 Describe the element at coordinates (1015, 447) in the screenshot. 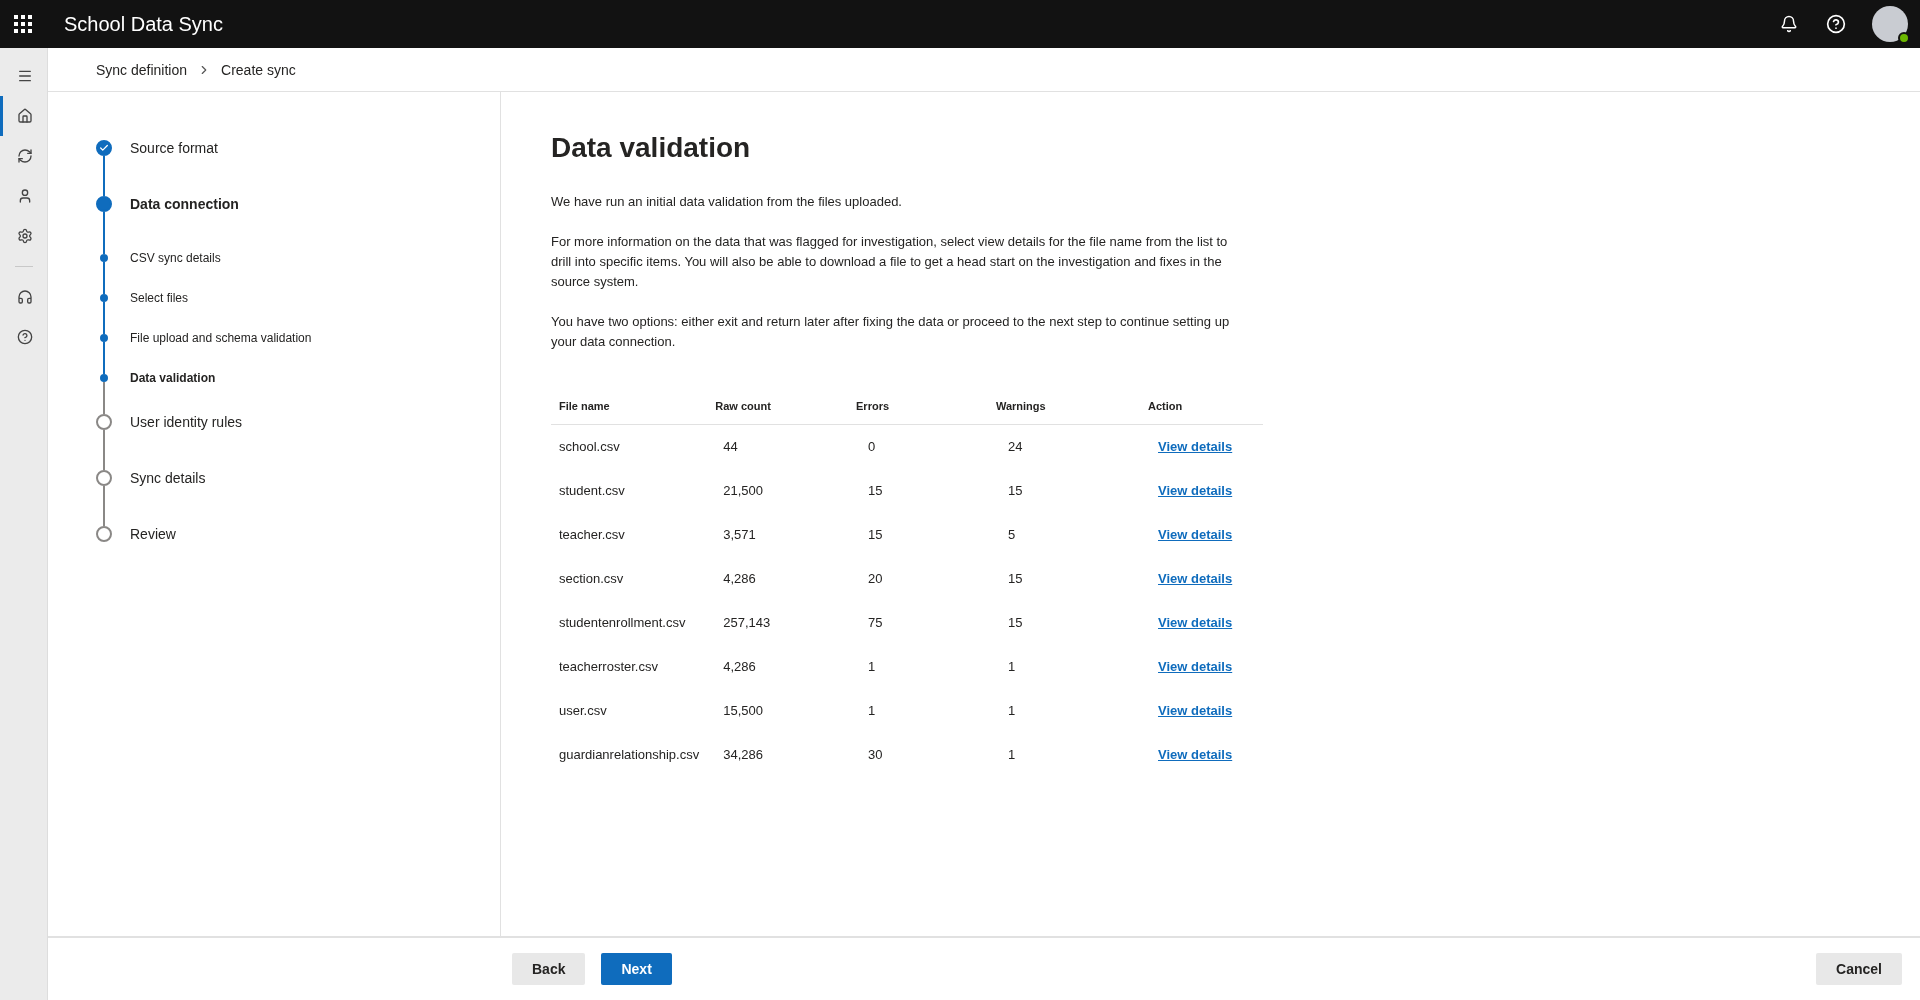

I see `table-cell: 24` at that location.